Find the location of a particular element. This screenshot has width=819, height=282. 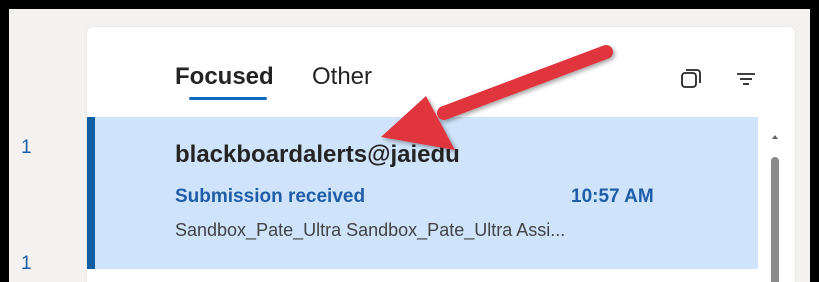

select-icon is located at coordinates (691, 78).